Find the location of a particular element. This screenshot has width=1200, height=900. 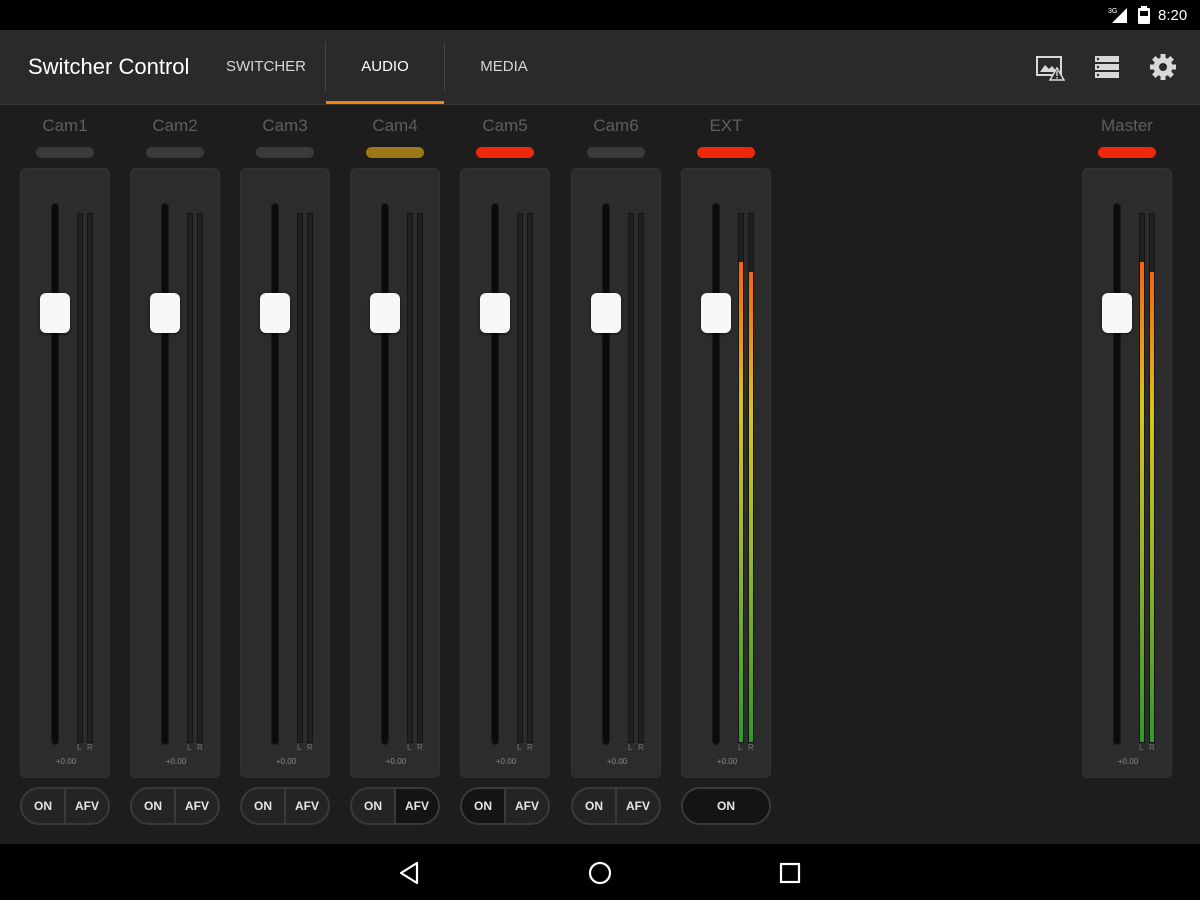

tab-media: MEDIA is located at coordinates (504, 67).